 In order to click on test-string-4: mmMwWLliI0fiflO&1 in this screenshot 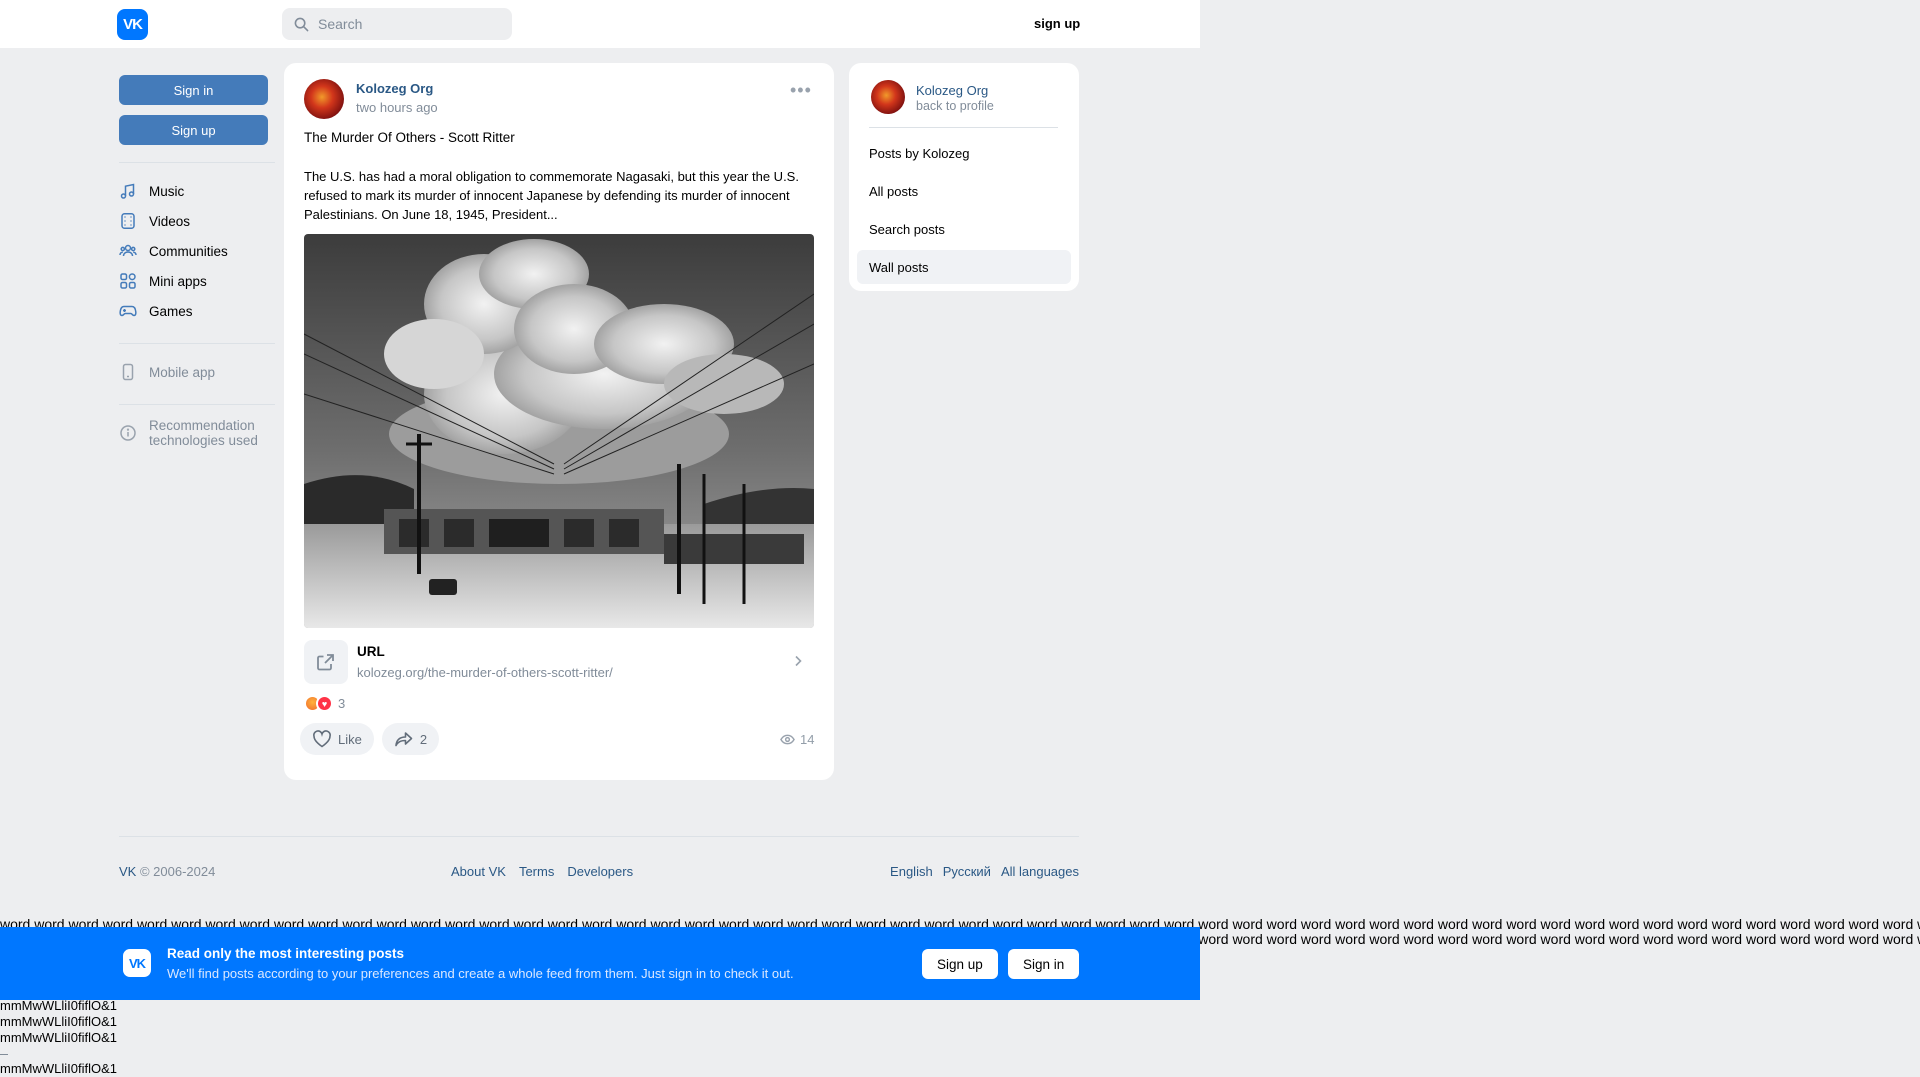, I will do `click(59, 1068)`.